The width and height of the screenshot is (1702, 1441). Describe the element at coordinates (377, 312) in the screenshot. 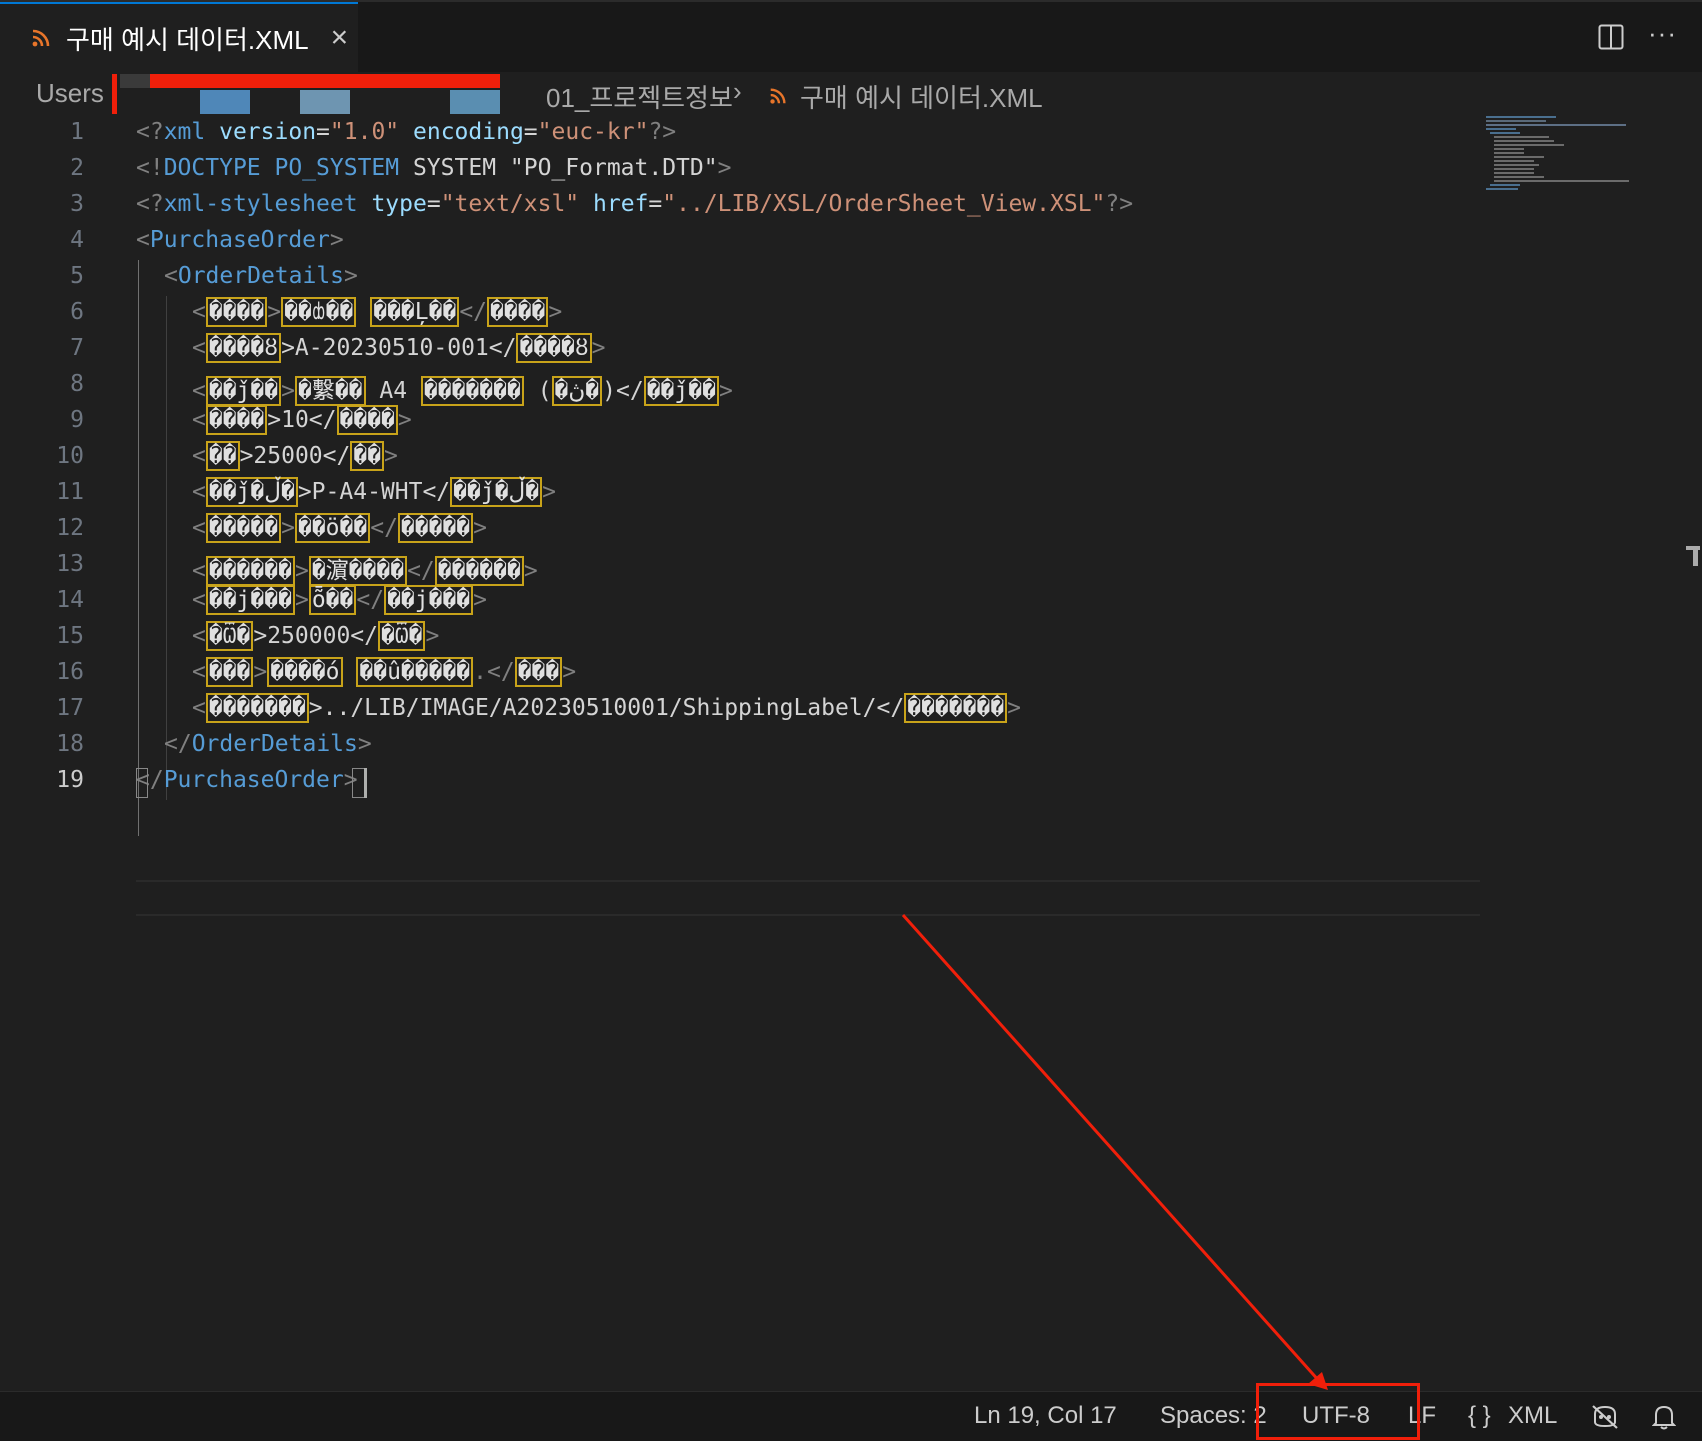

I see `code-text: < ���� > ��ȸ�� ���Ļ�� </���� >` at that location.